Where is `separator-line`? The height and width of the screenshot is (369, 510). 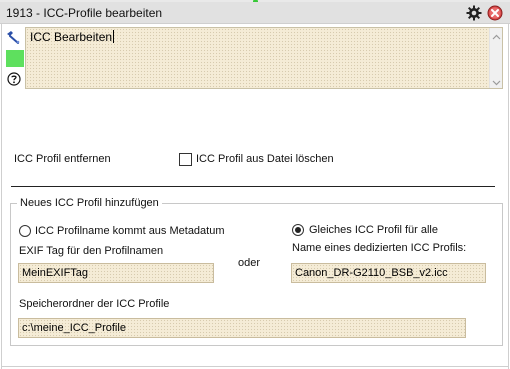 separator-line is located at coordinates (253, 186).